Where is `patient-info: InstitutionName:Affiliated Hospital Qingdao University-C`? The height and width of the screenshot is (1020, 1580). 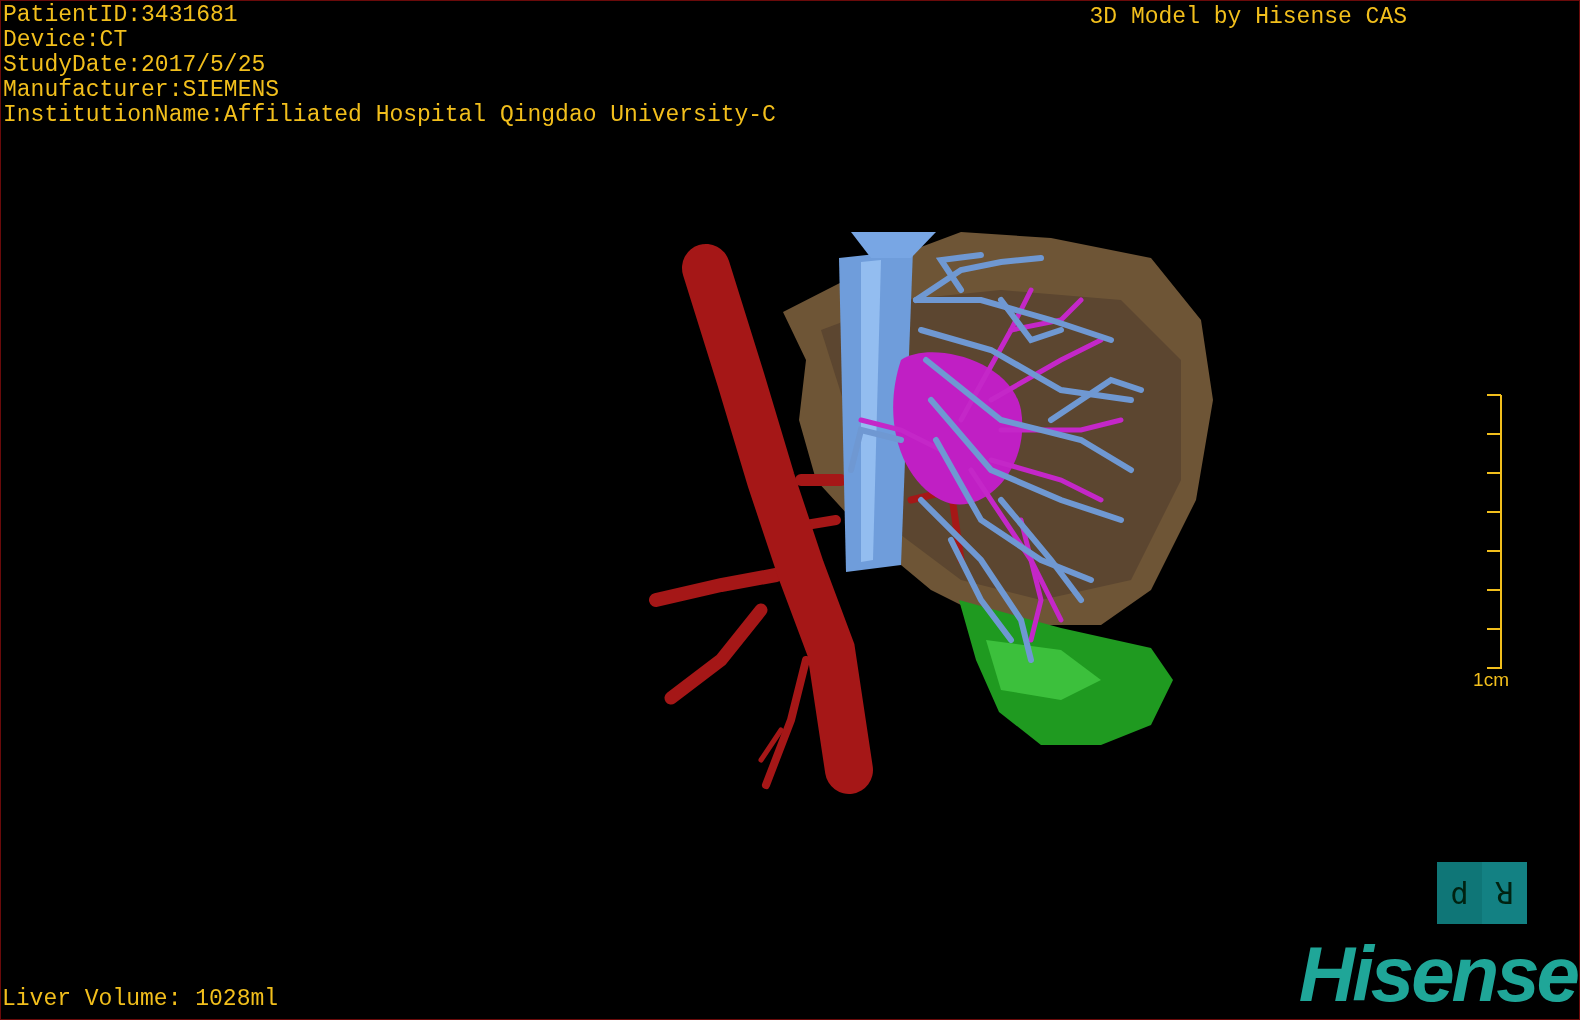
patient-info: InstitutionName:Affiliated Hospital Qingdao University-C is located at coordinates (389, 115).